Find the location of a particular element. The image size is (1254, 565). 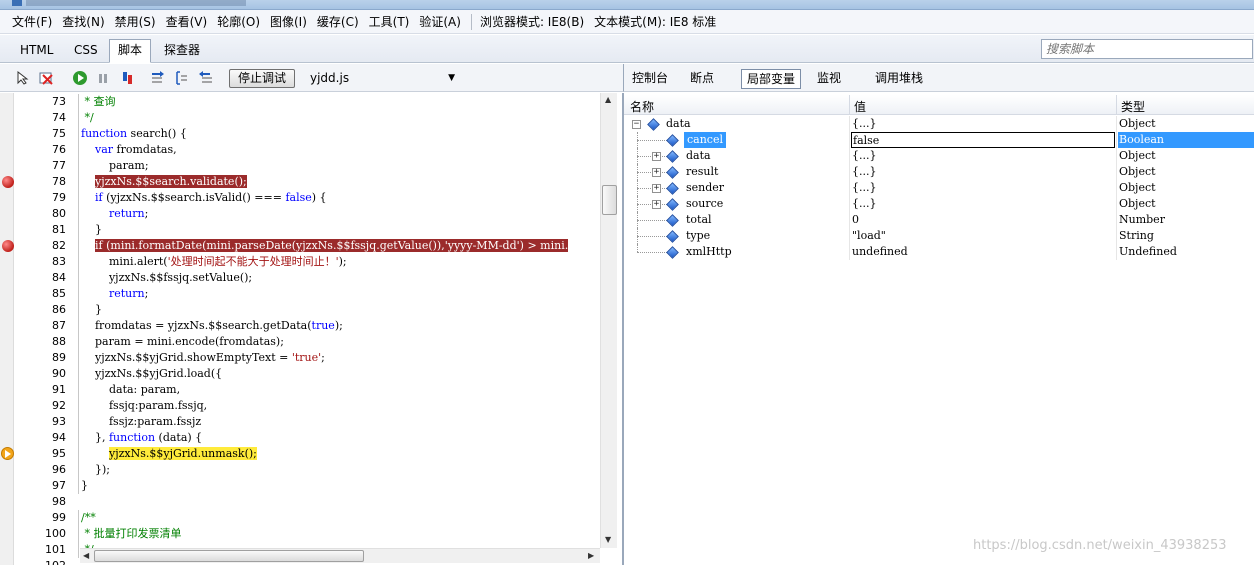

search-script-input is located at coordinates (1147, 49).